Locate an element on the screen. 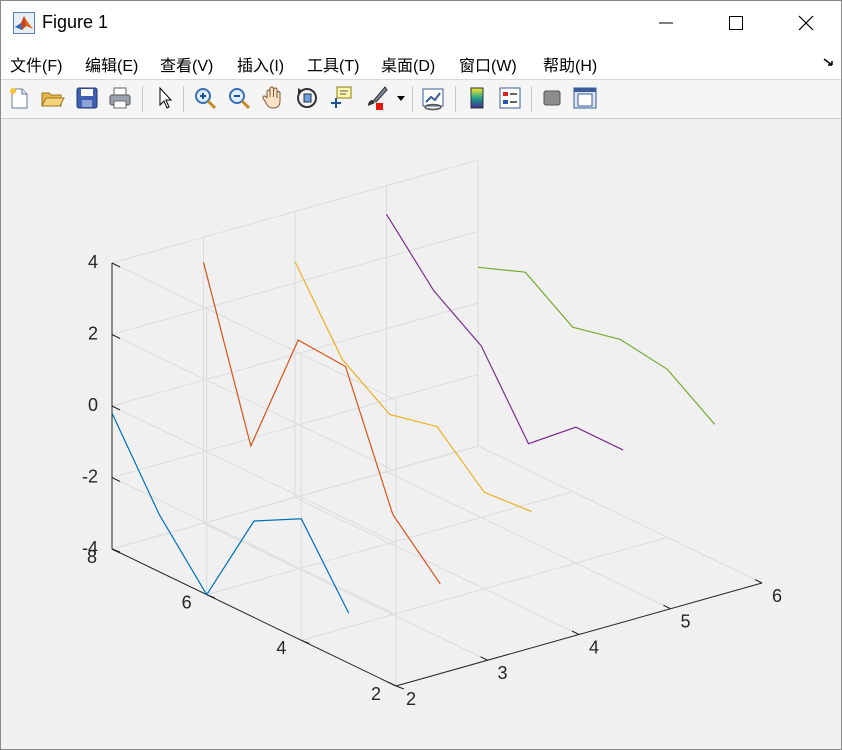 The width and height of the screenshot is (842, 750). menu-view: 查看(V) is located at coordinates (186, 64).